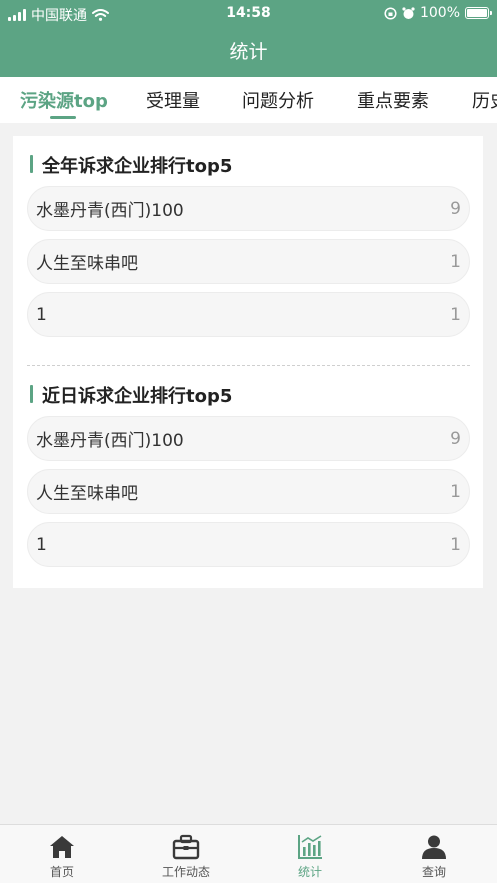  Describe the element at coordinates (61, 872) in the screenshot. I see `nav-home-label: 首页` at that location.